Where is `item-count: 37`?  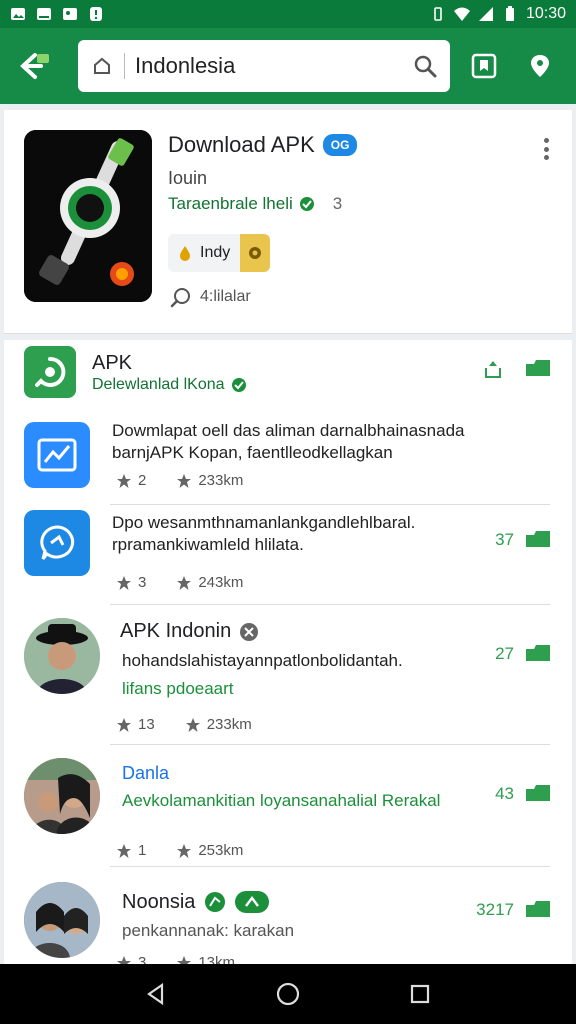 item-count: 37 is located at coordinates (523, 540).